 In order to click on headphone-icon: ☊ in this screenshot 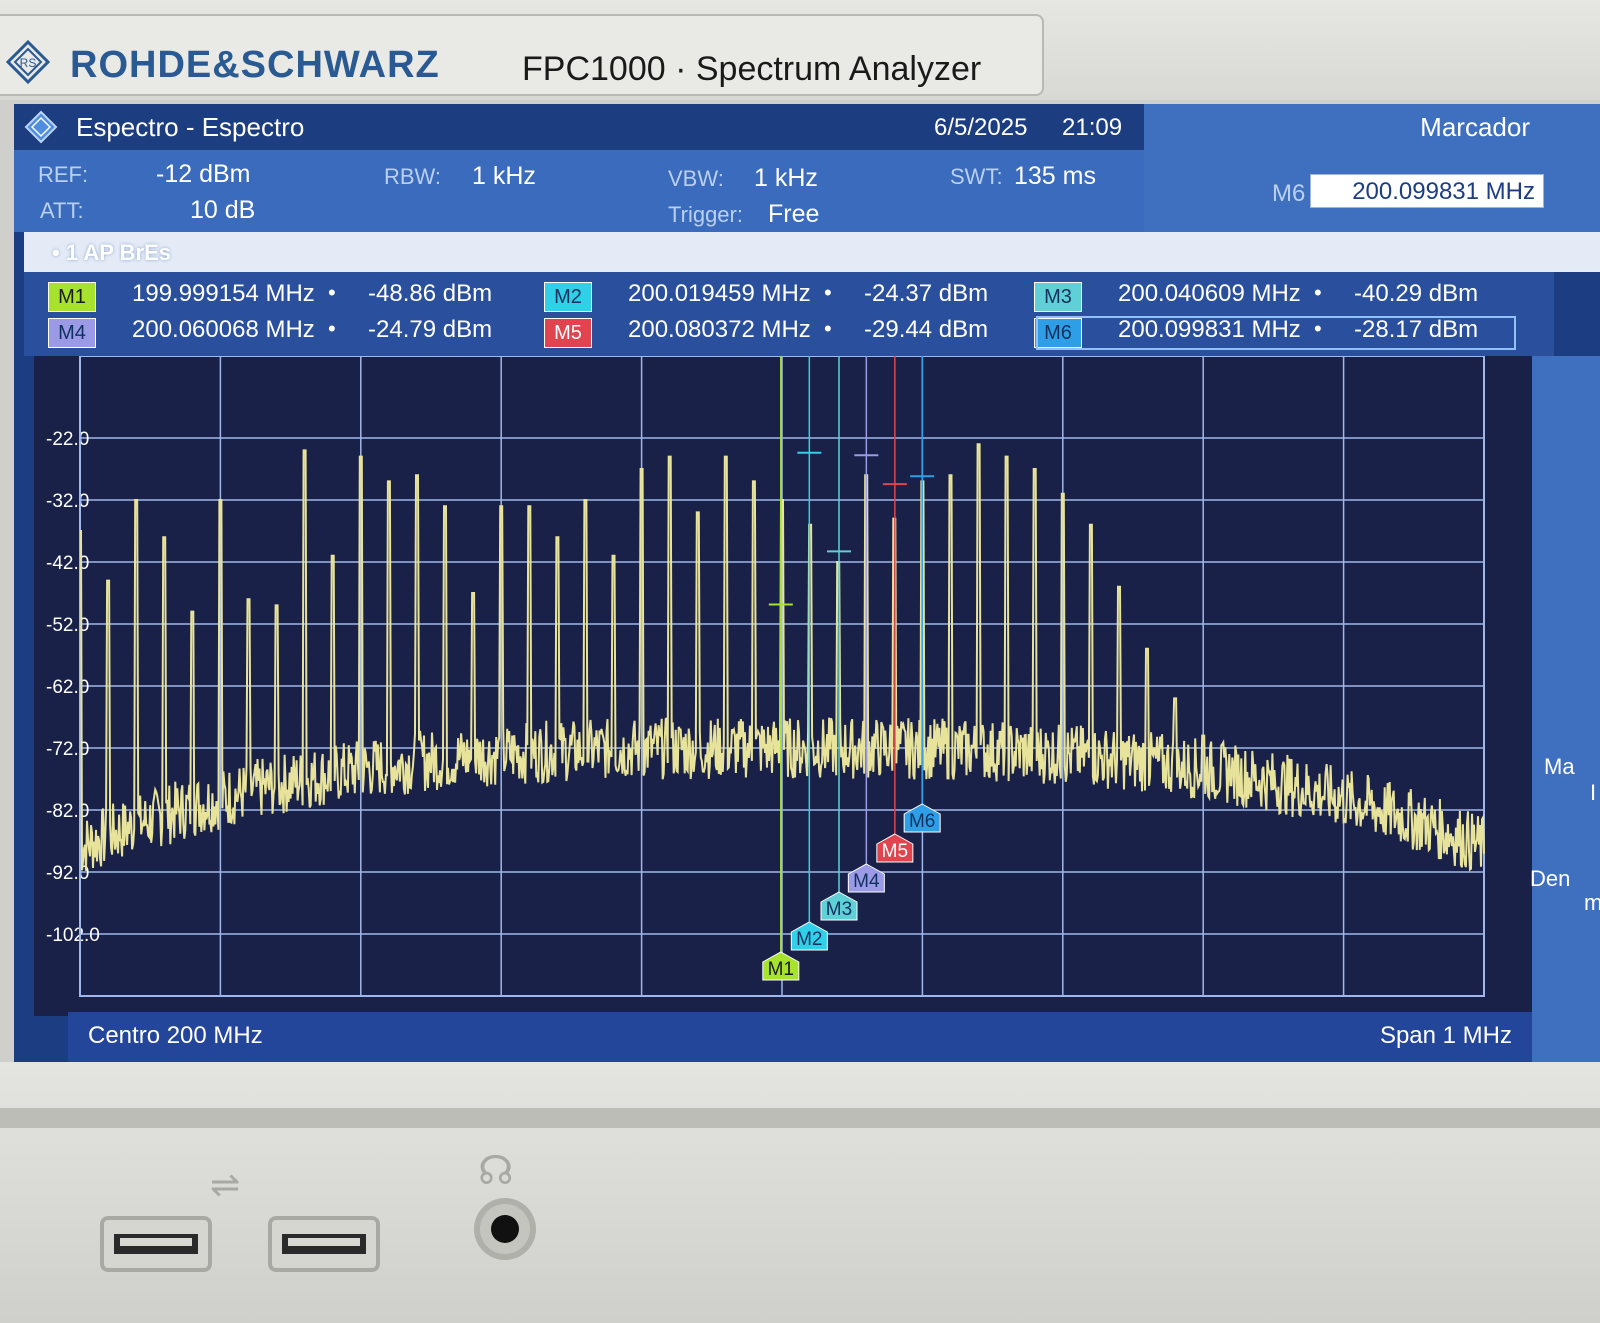, I will do `click(496, 1171)`.